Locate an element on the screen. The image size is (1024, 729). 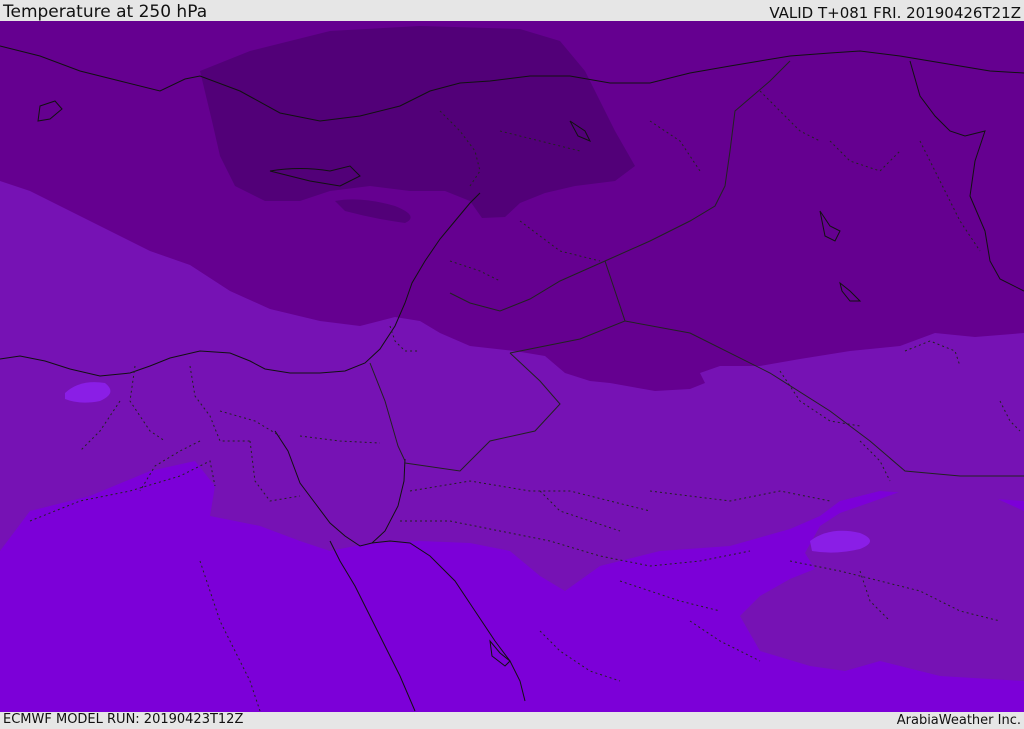
valid-time: VALID T+081 FRI. 20190426T21Z is located at coordinates (895, 13).